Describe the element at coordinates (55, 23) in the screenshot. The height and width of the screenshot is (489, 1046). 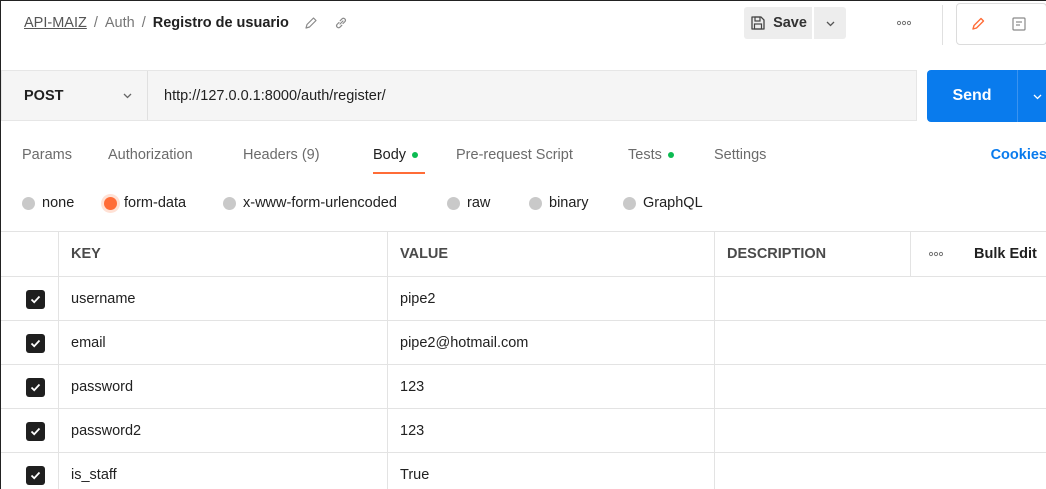
I see `breadcrumb-collection: API-MAIZ` at that location.